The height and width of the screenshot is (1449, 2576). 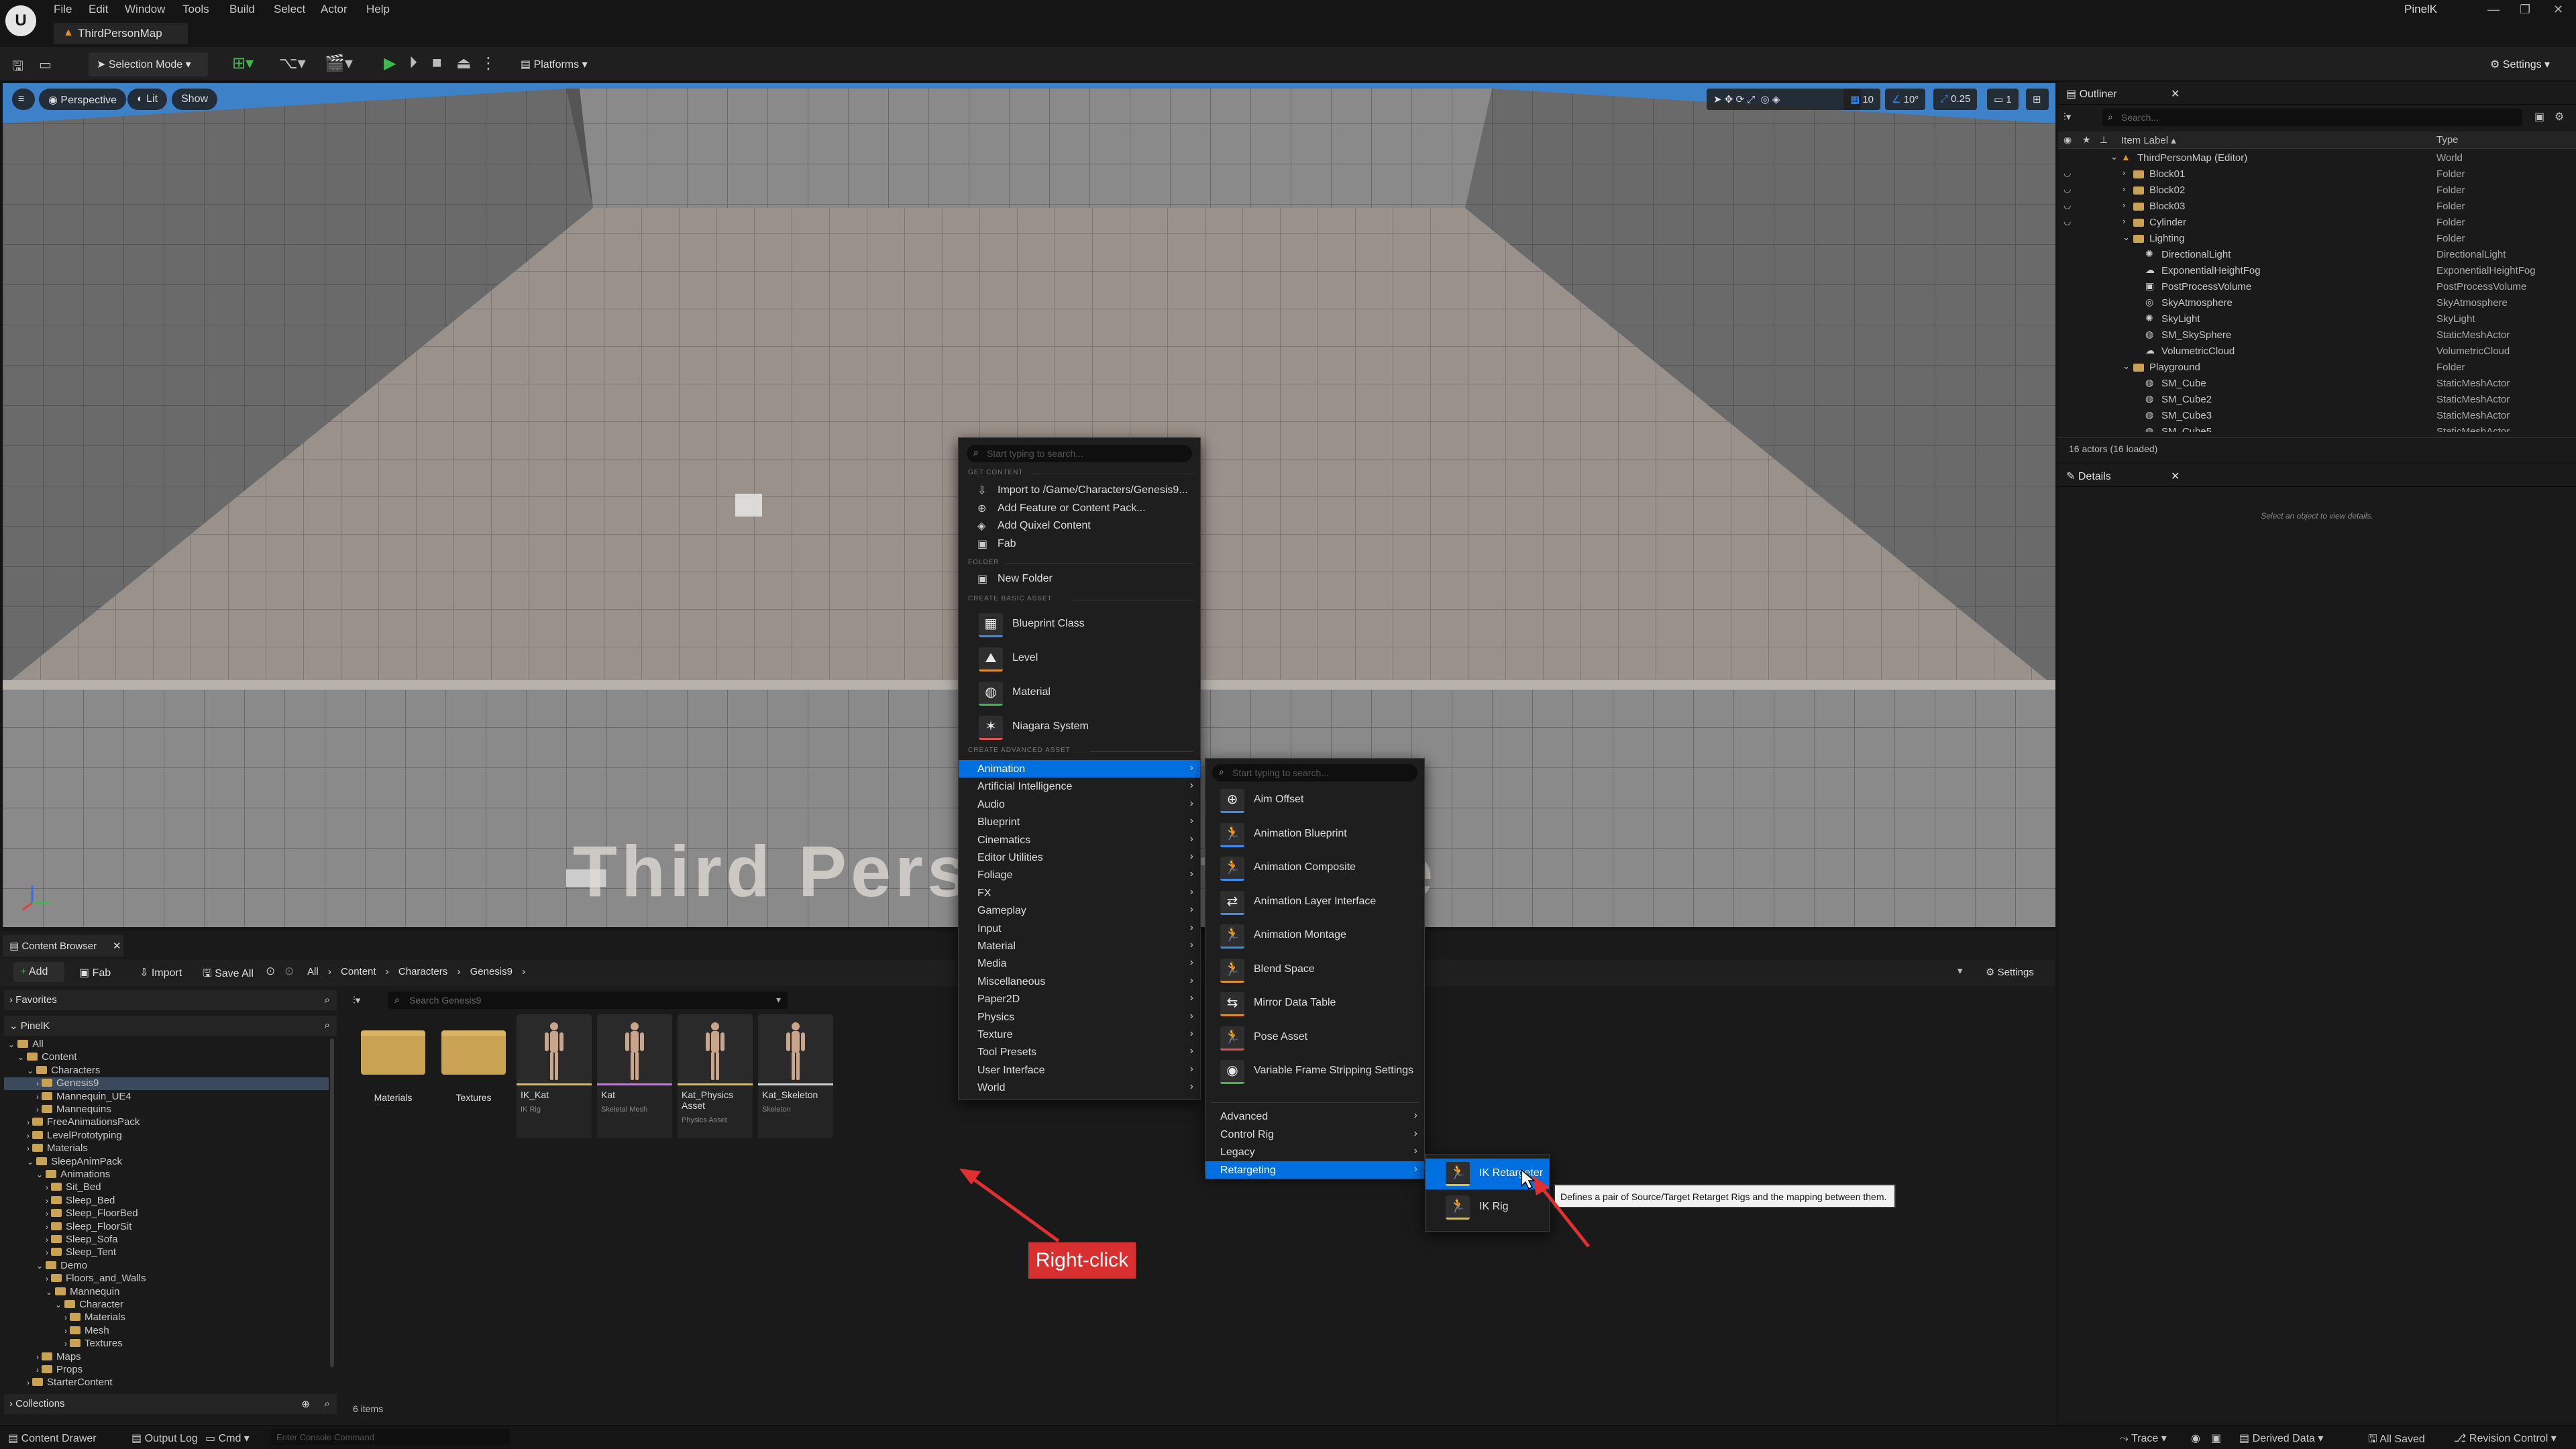 What do you see at coordinates (1079, 893) in the screenshot?
I see `menu-category-fx: FX ›` at bounding box center [1079, 893].